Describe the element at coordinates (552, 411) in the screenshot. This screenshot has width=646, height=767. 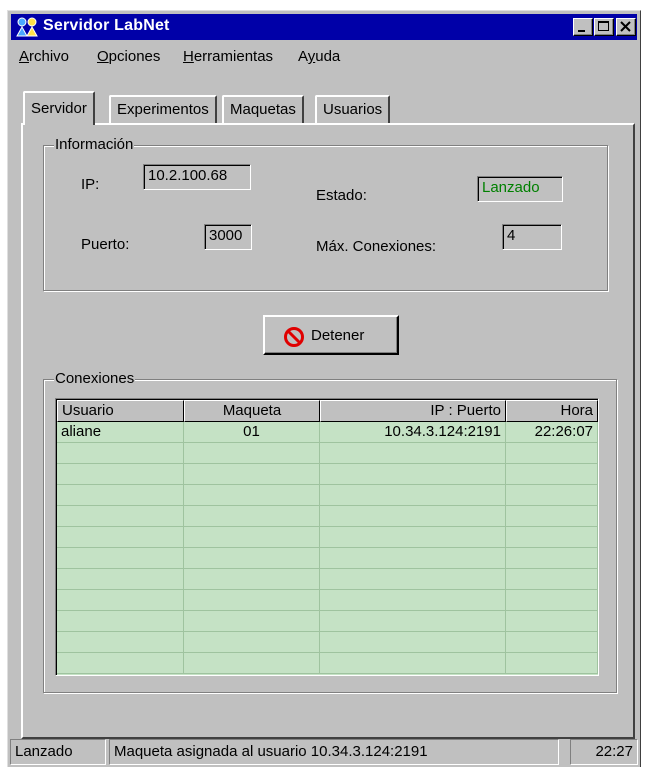
I see `column-header-hora: Hora` at that location.